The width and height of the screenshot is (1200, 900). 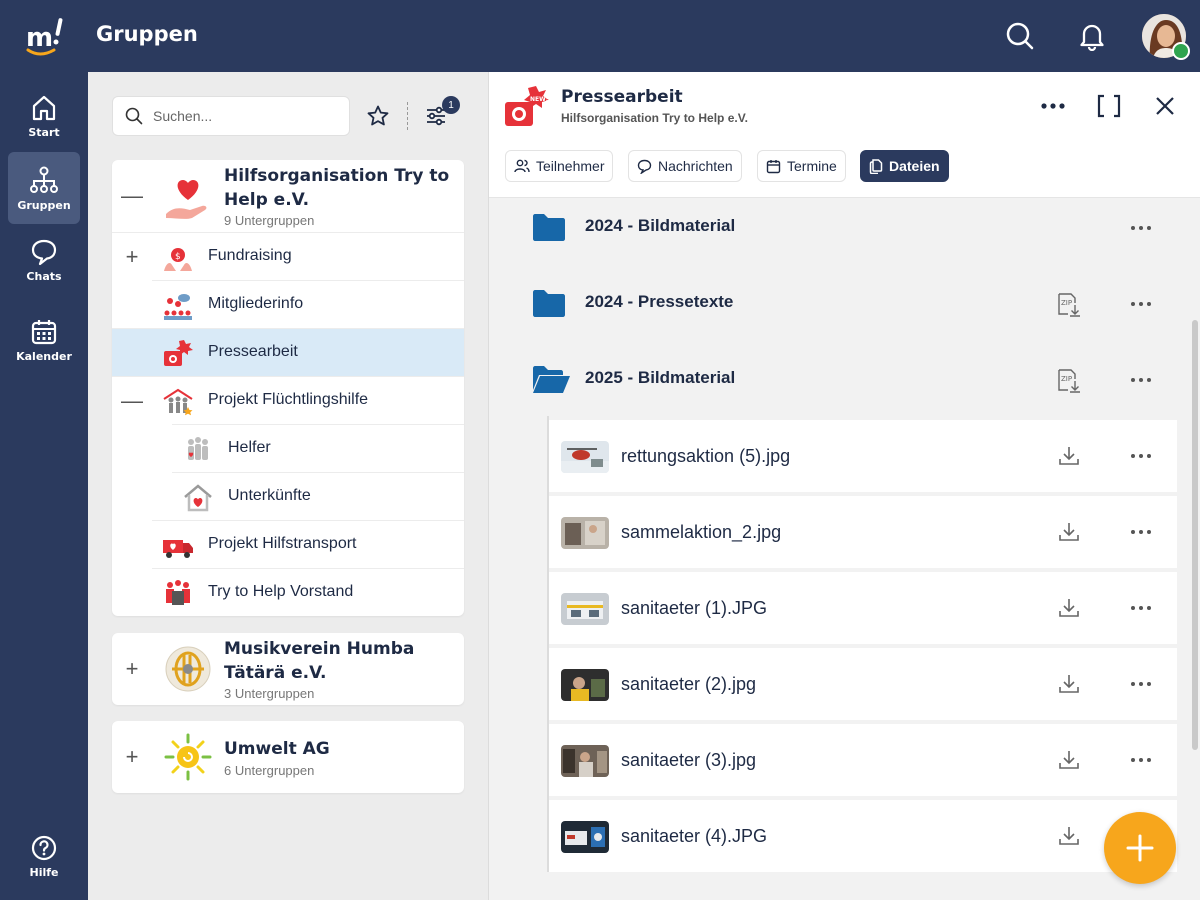 I want to click on sidebar-item-kalender: Kalender, so click(x=44, y=340).